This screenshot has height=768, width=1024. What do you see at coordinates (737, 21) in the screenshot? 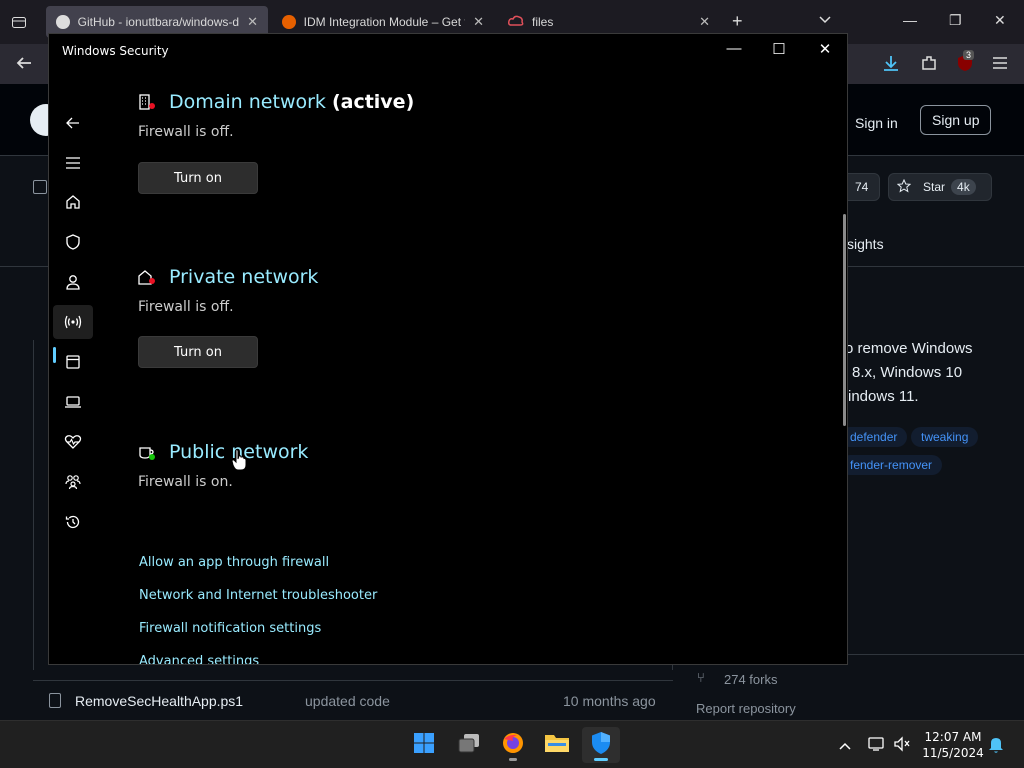
I see `new-tab-icon: +` at bounding box center [737, 21].